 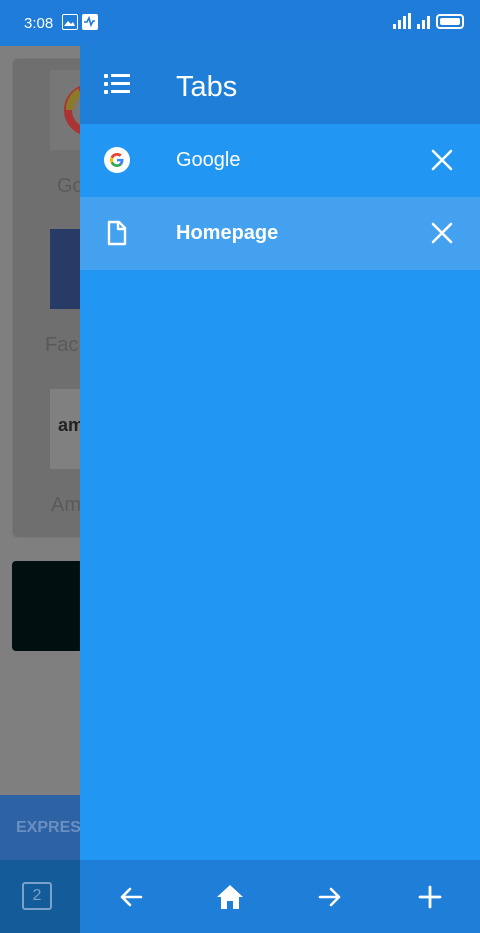 I want to click on home-icon, so click(x=230, y=897).